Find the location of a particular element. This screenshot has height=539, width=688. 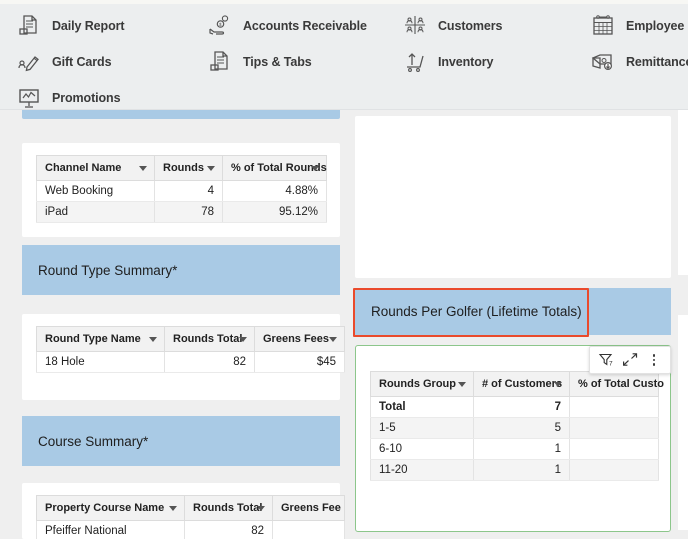

column-header-rounds: Rounds is located at coordinates (188, 168).